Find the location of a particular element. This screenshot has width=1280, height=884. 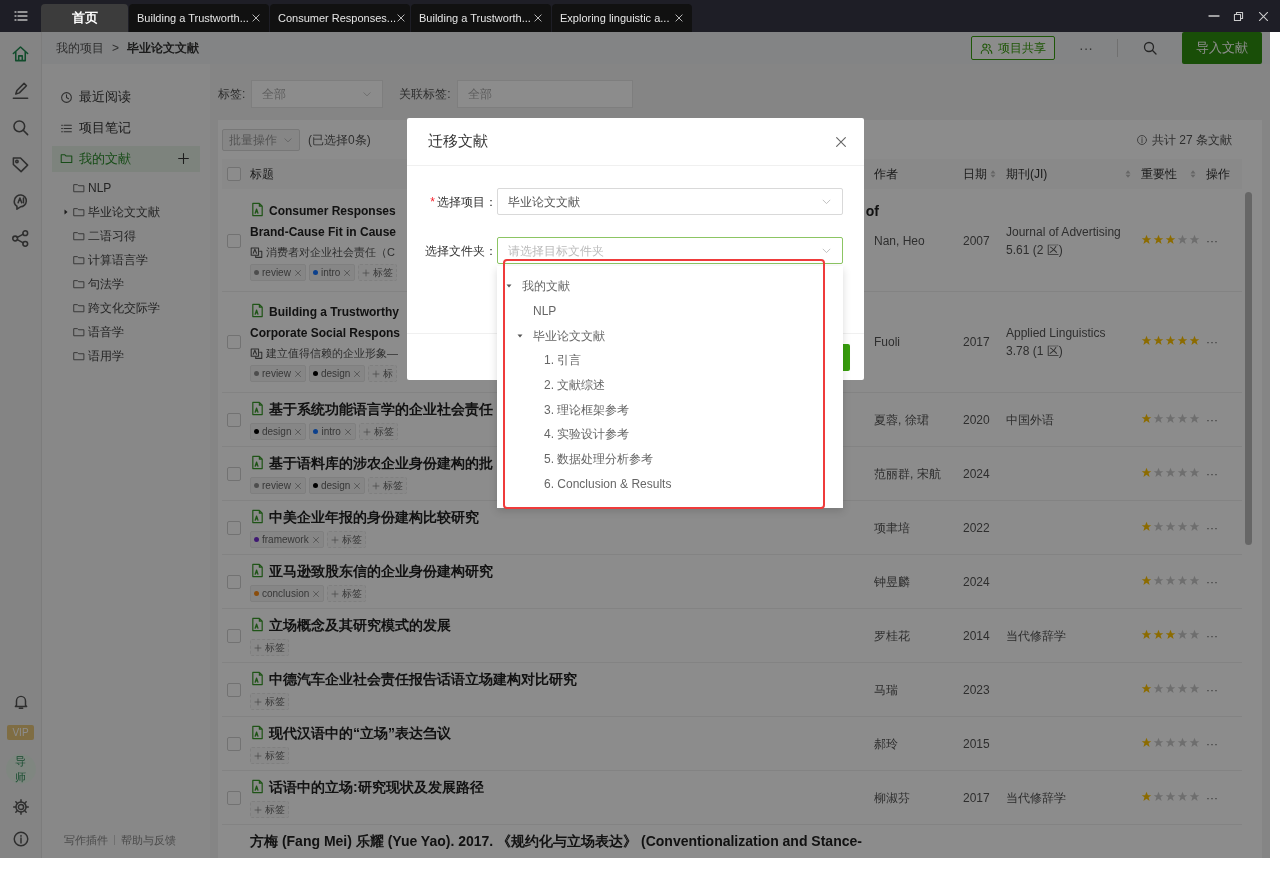

paper-title-fragment: Consumer Responses is located at coordinates (332, 211).